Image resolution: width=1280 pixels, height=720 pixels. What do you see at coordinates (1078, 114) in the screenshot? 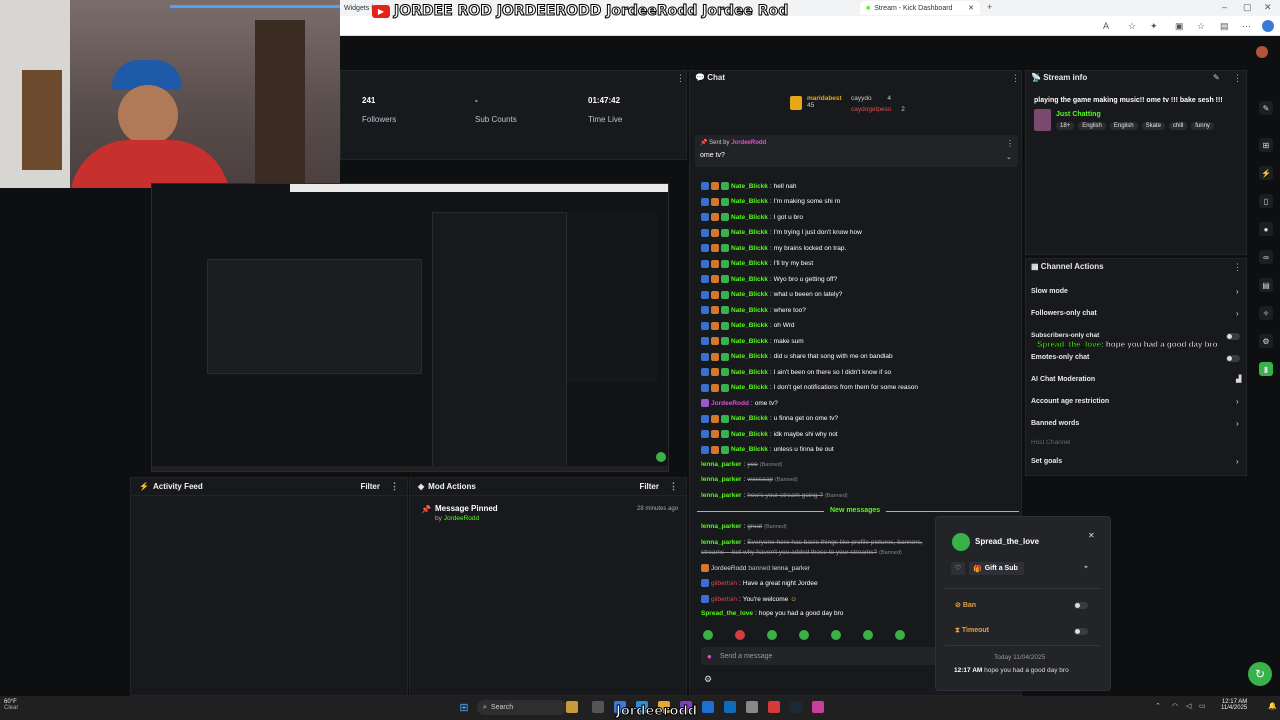
I see `category-name: Just Chatting` at bounding box center [1078, 114].